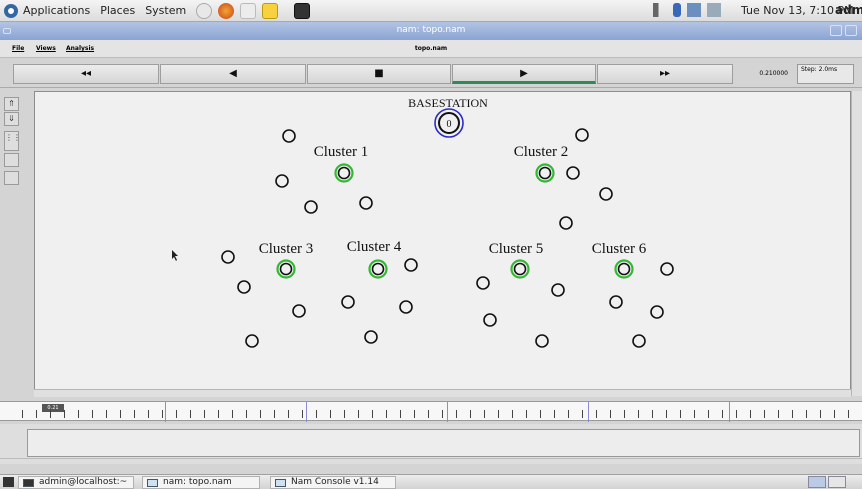 The image size is (862, 489). I want to click on time-slider-thumb: 0.21, so click(53, 408).